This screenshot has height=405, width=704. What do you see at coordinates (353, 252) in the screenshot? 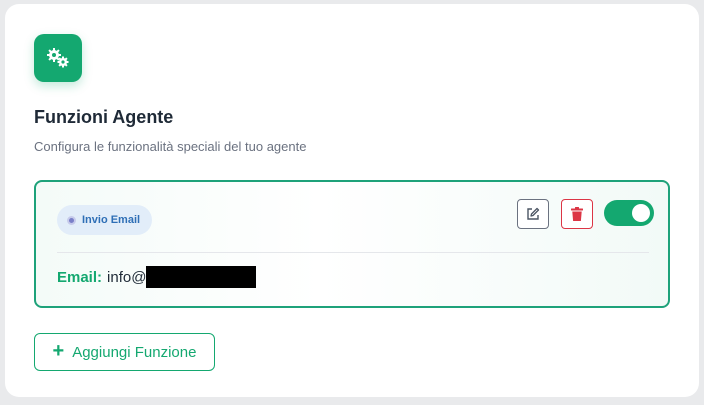
I see `divider` at bounding box center [353, 252].